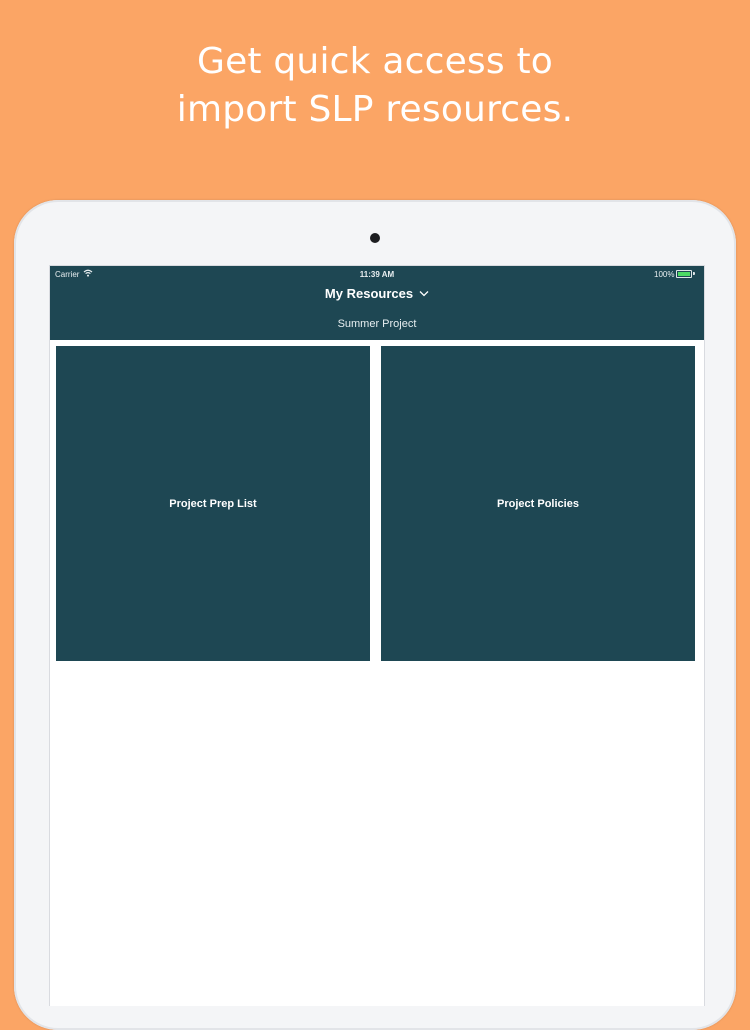 The height and width of the screenshot is (1030, 750). I want to click on resource-tile-prep-list: Project Prep List, so click(213, 503).